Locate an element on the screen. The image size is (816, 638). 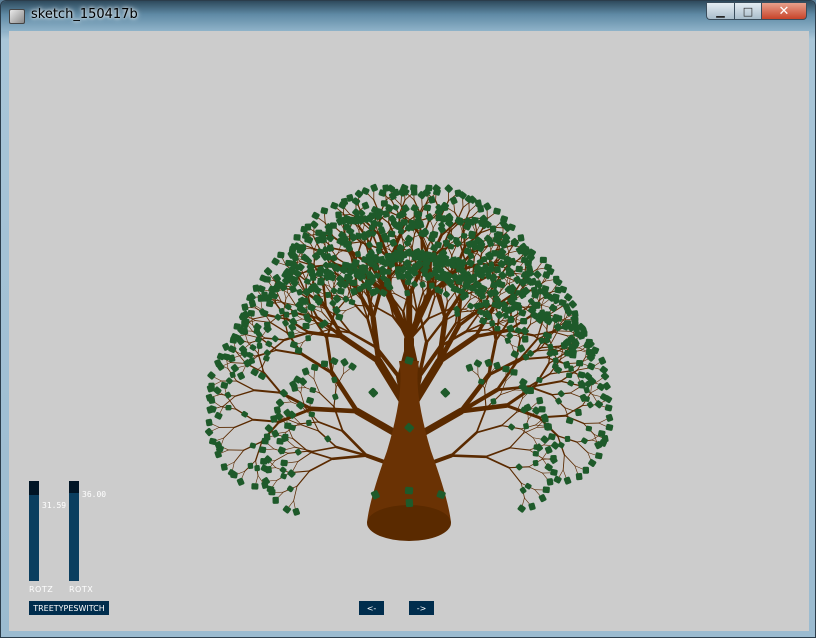
rotz-slider-handle is located at coordinates (34, 488).